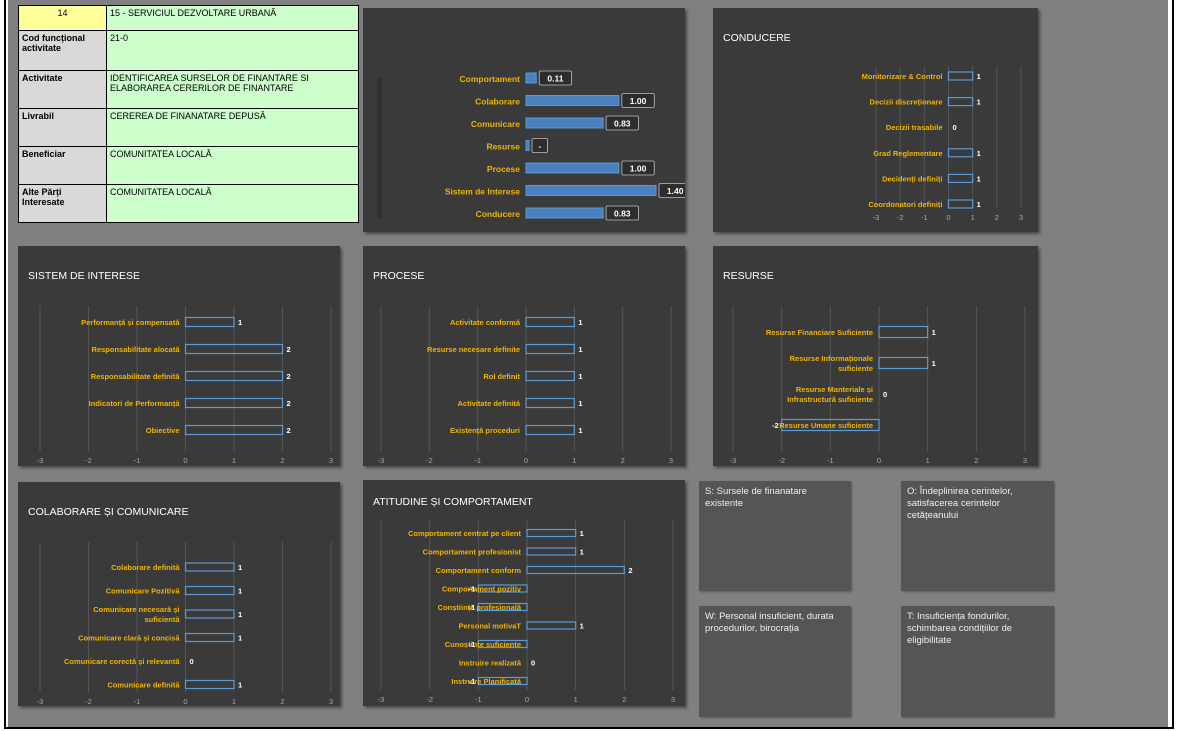  What do you see at coordinates (482, 192) in the screenshot?
I see `summary-category-label: Sistem de Interese` at bounding box center [482, 192].